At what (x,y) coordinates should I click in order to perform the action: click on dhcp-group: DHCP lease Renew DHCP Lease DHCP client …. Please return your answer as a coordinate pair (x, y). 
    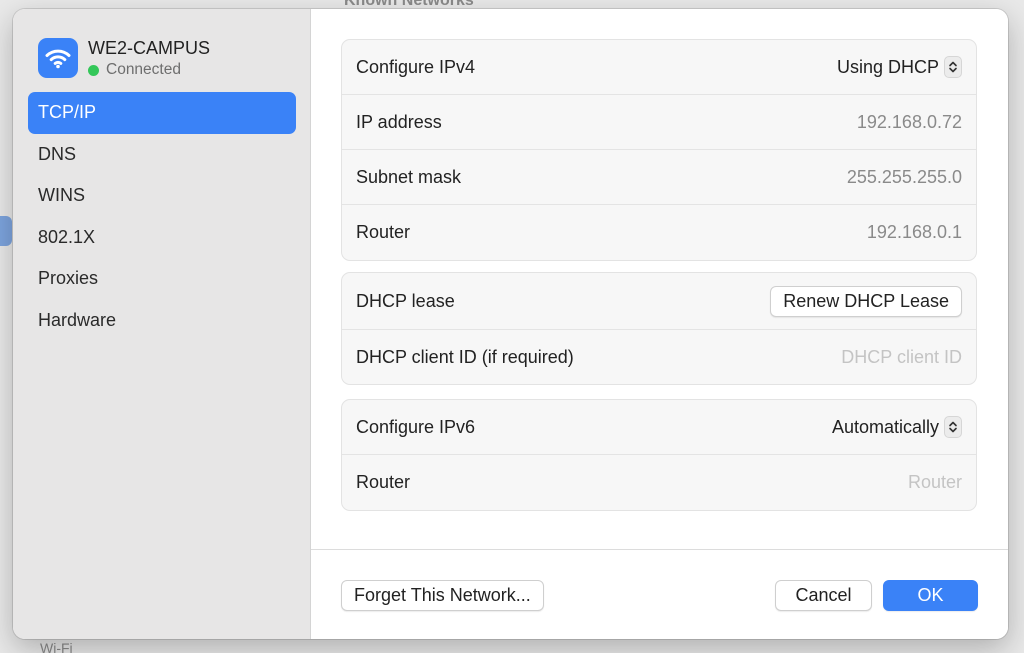
    Looking at the image, I should click on (659, 328).